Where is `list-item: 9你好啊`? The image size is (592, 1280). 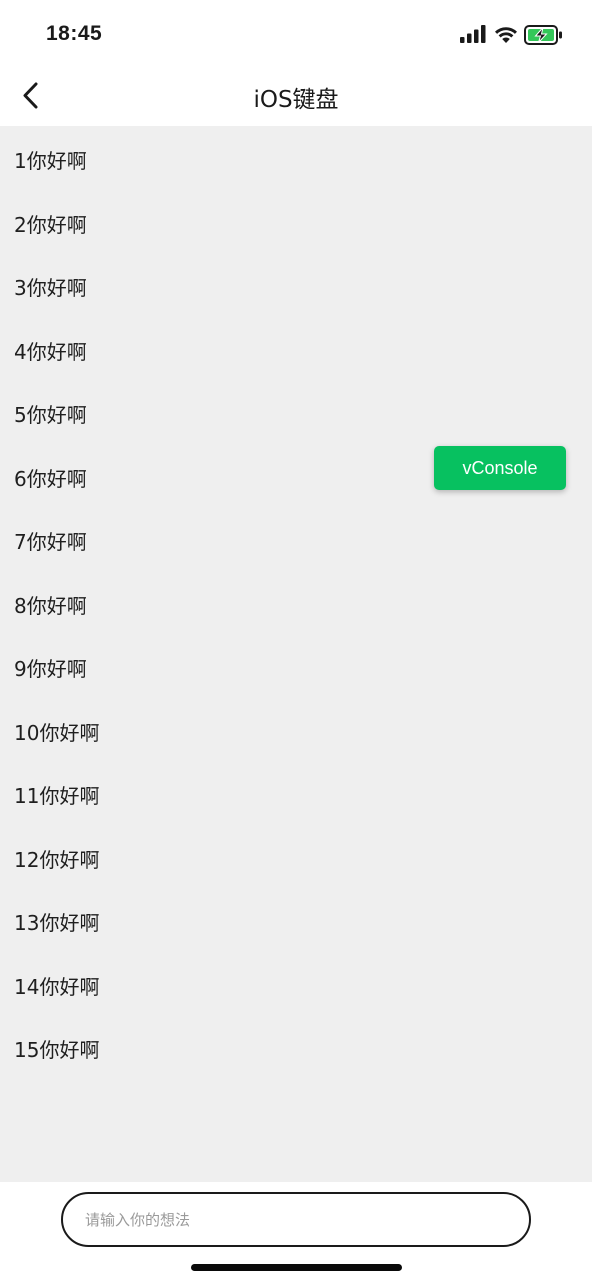
list-item: 9你好啊 is located at coordinates (50, 669).